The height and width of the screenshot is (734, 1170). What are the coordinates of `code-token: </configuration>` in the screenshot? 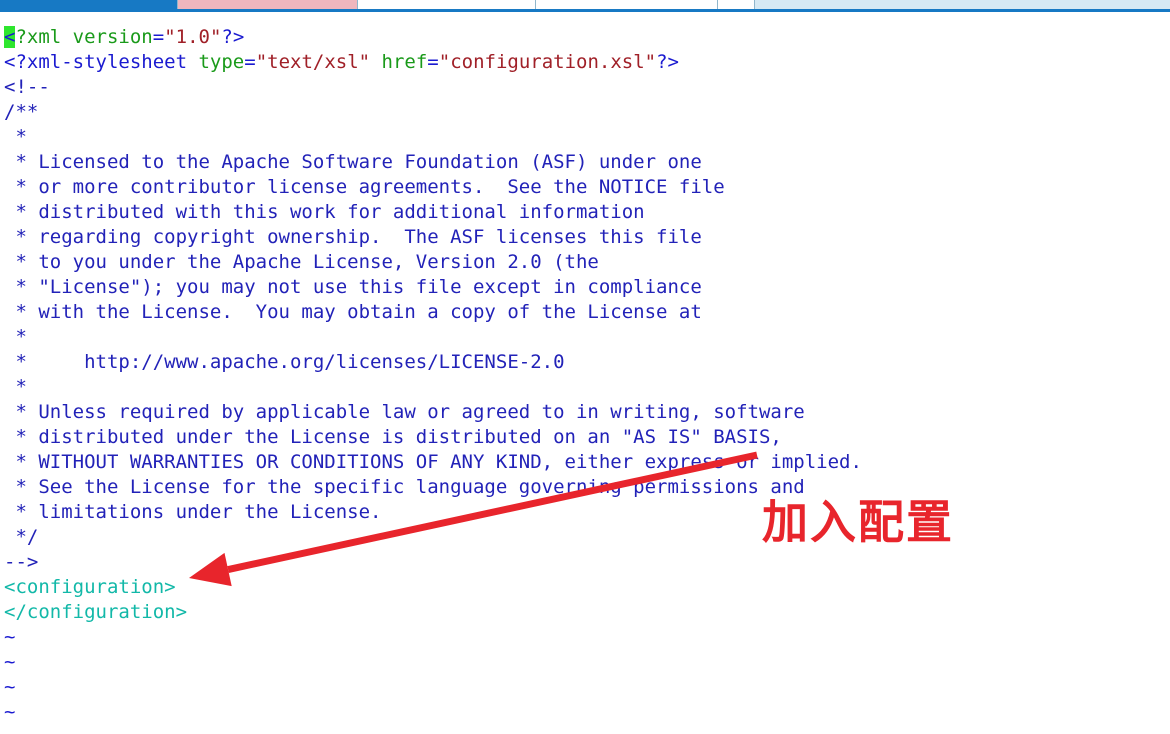 It's located at (96, 612).